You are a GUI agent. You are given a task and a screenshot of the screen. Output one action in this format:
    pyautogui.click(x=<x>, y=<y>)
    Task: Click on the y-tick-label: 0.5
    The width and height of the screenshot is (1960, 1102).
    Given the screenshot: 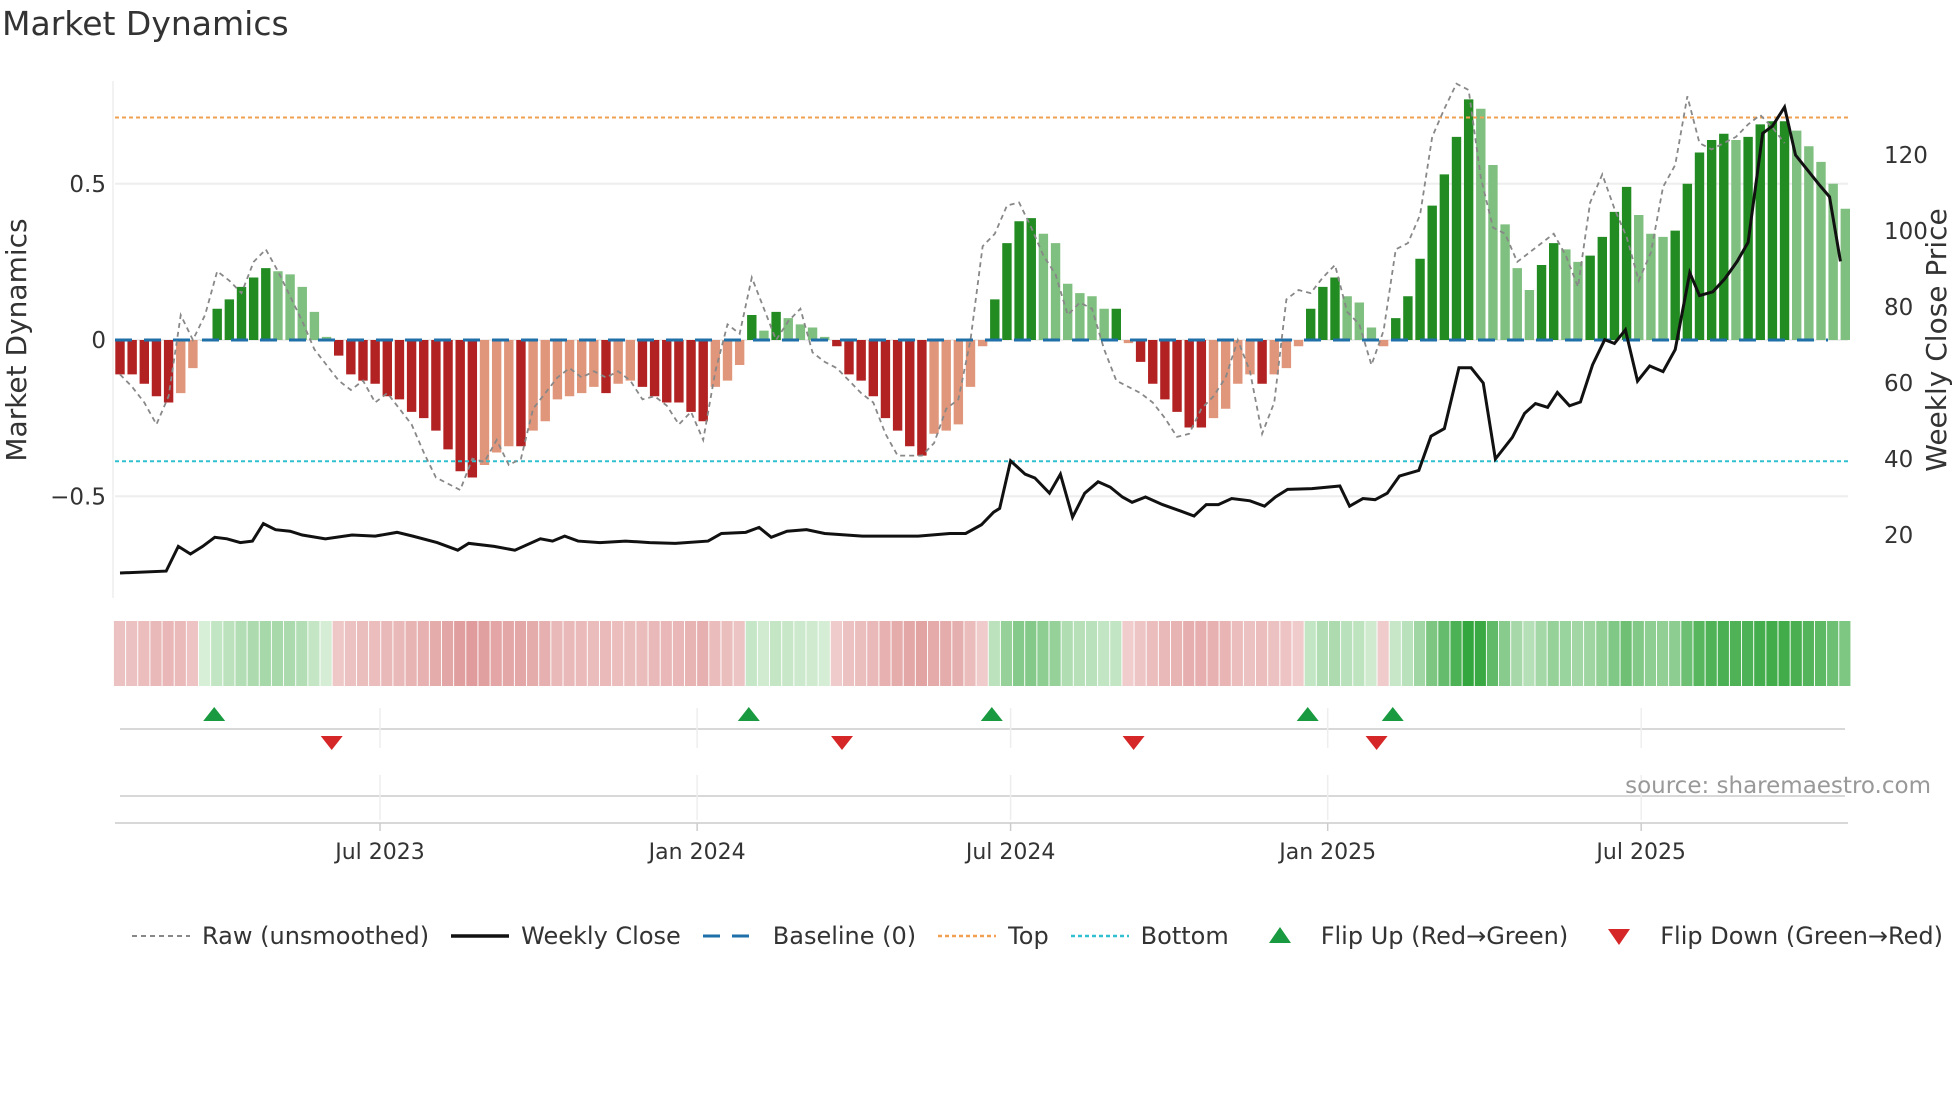 What is the action you would take?
    pyautogui.click(x=87, y=185)
    